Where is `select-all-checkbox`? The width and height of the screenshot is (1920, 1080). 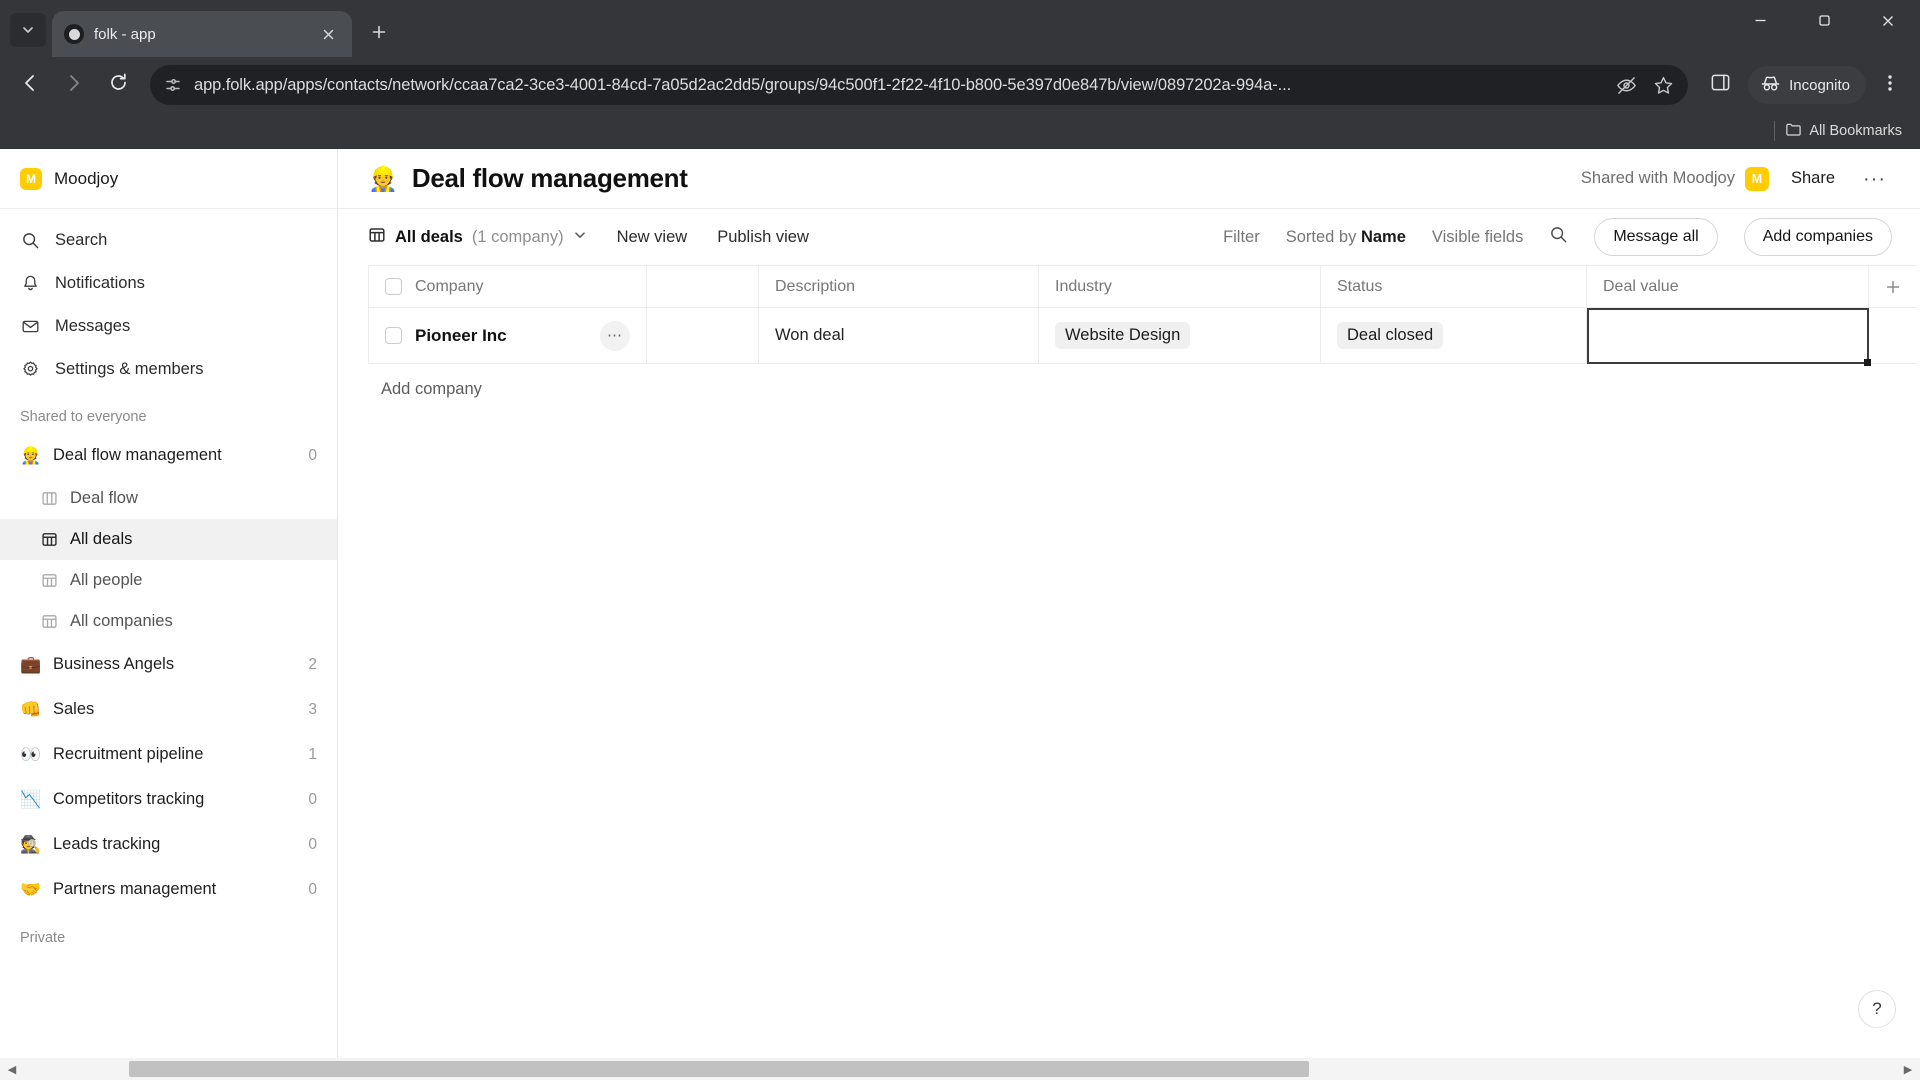
select-all-checkbox is located at coordinates (393, 286).